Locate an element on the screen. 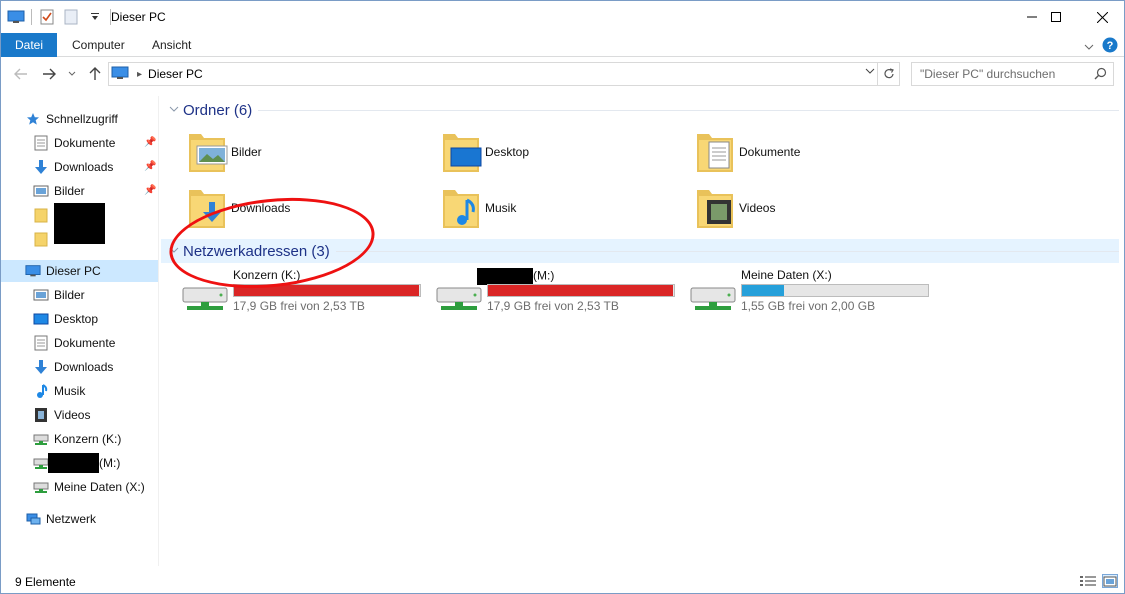 The image size is (1125, 594). search-icon is located at coordinates (1100, 75).